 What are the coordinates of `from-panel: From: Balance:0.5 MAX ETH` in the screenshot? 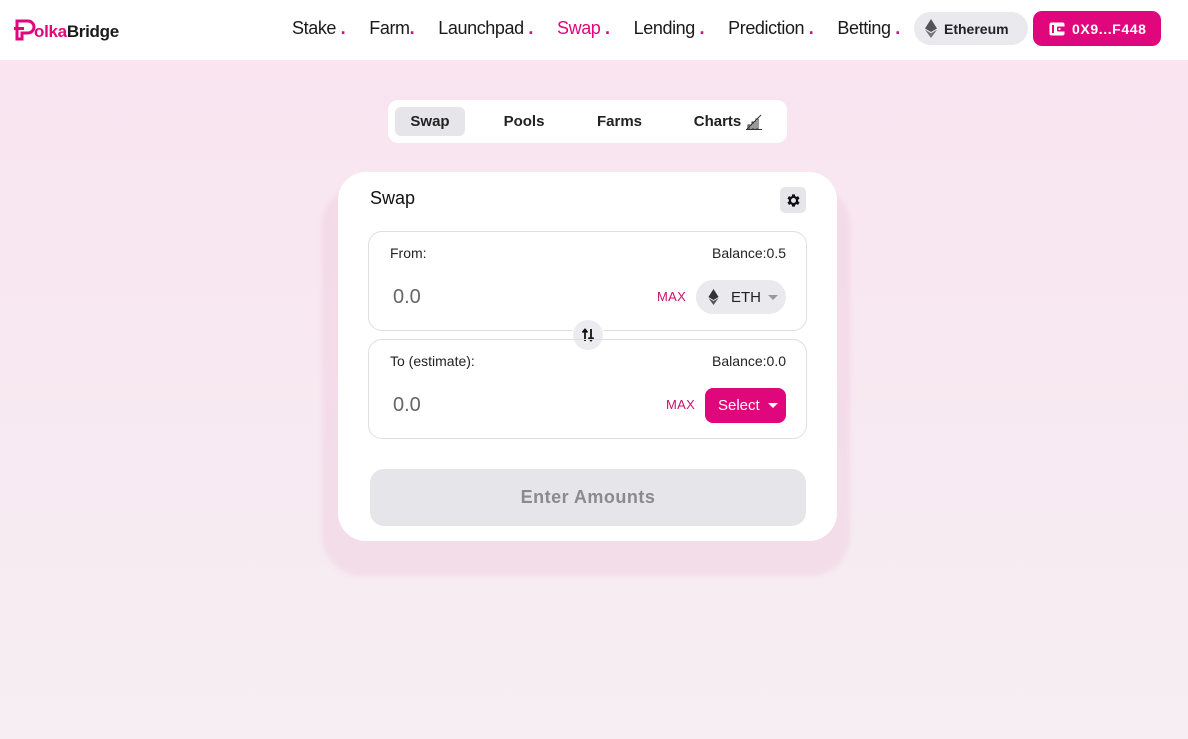 It's located at (587, 281).